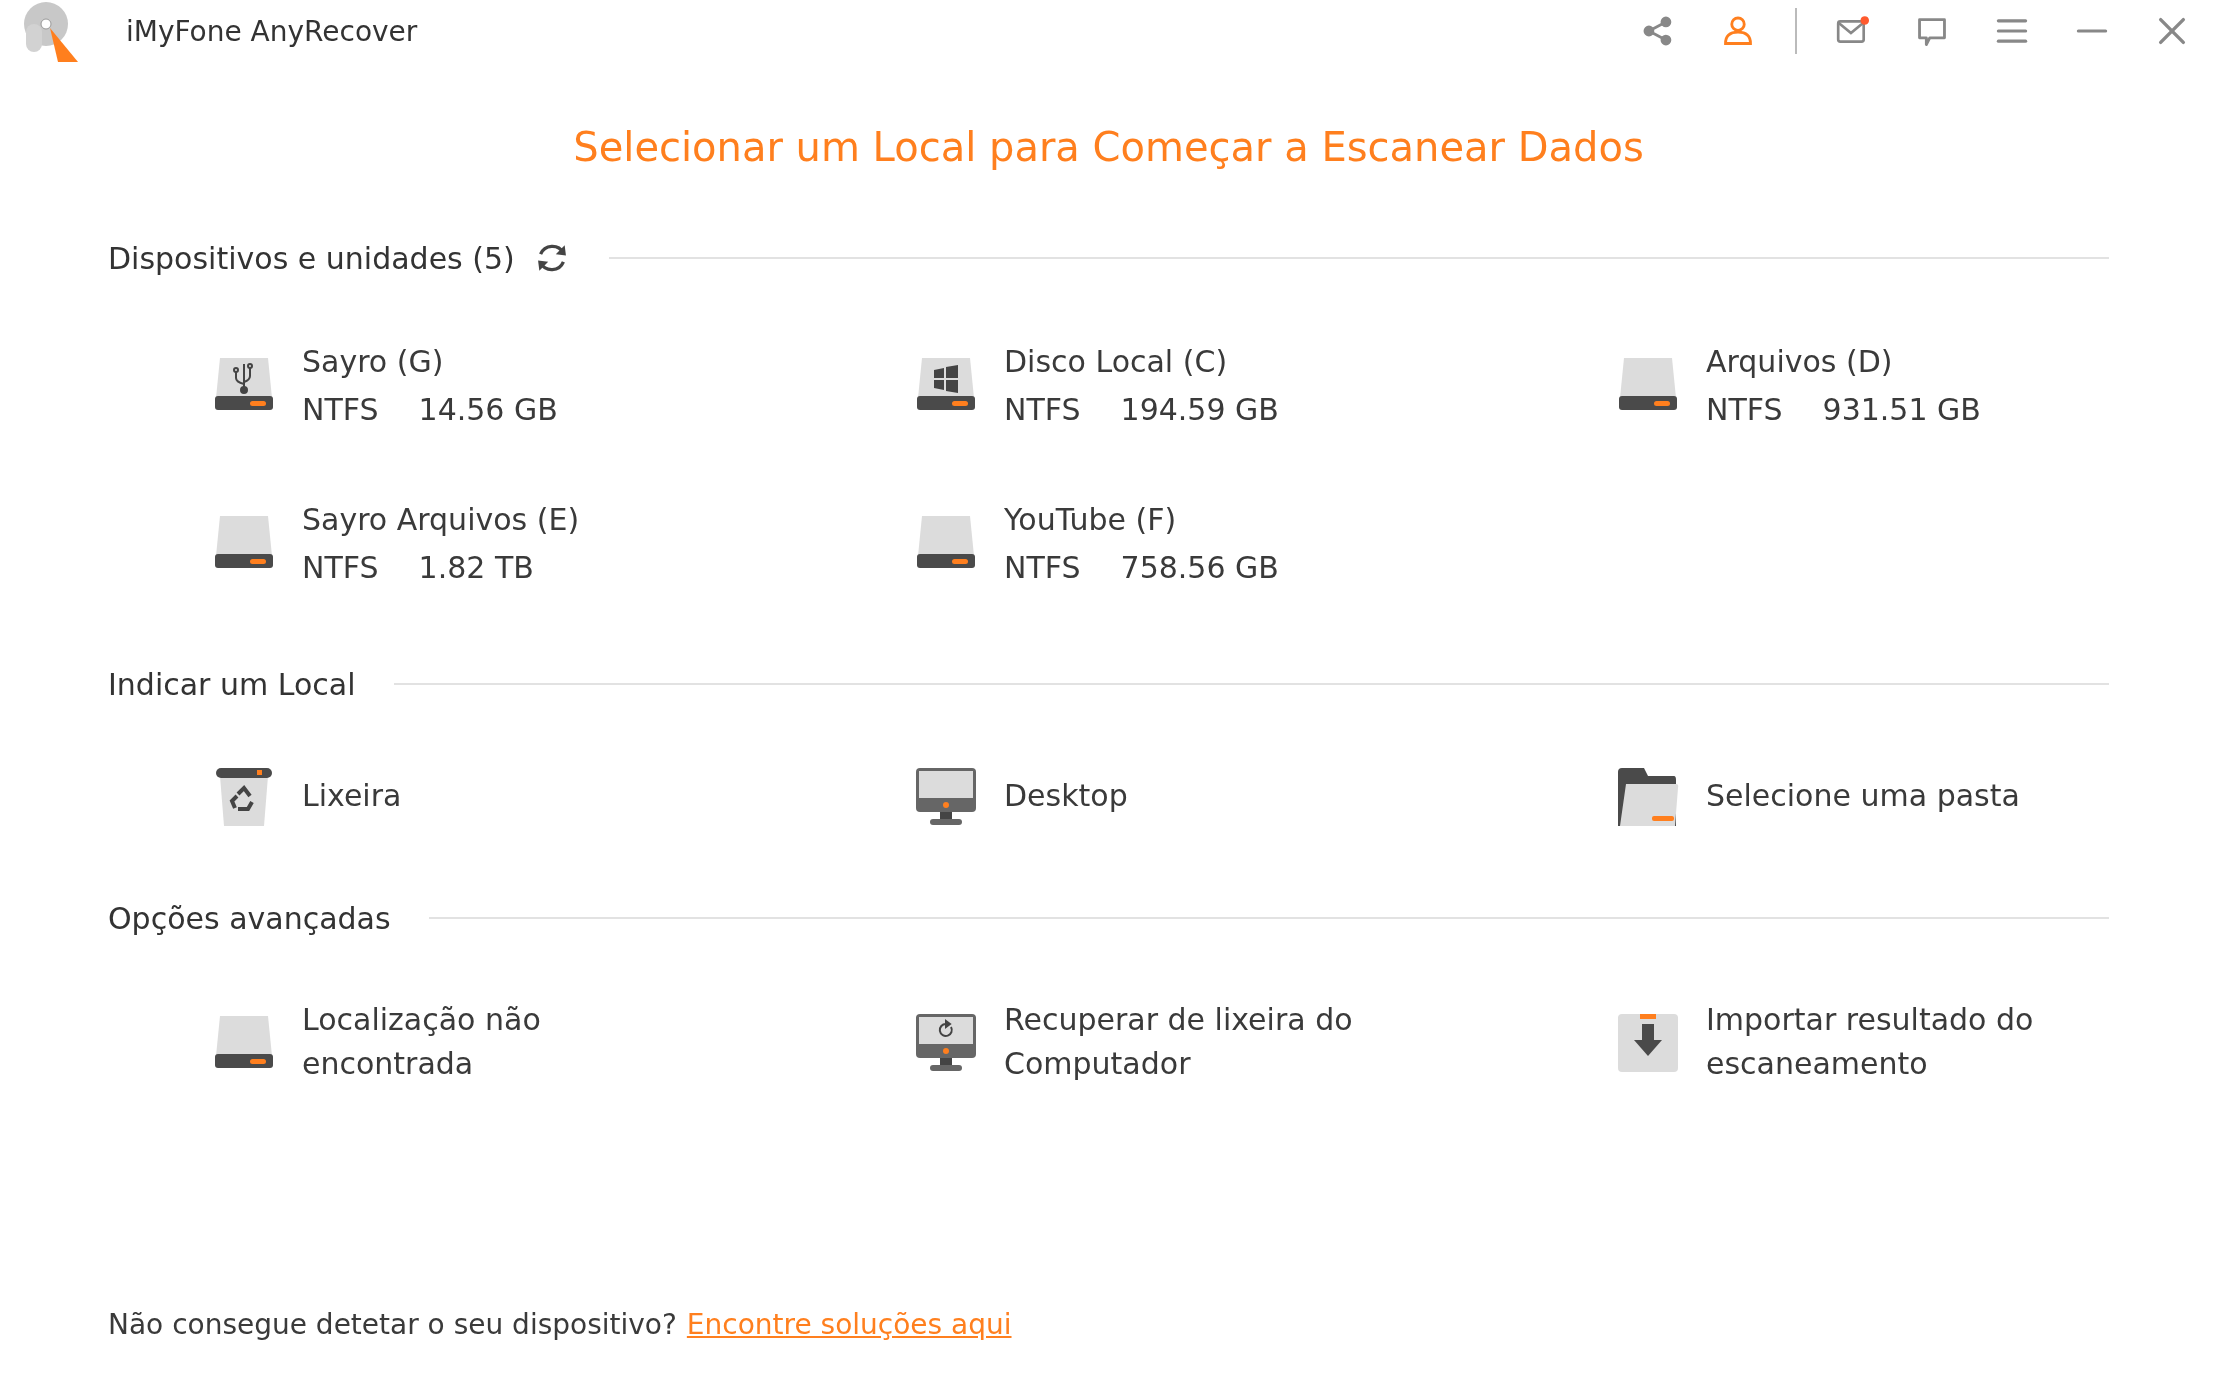  What do you see at coordinates (392, 1324) in the screenshot?
I see `help-text: Não consegue detetar o seu dispositivo?` at bounding box center [392, 1324].